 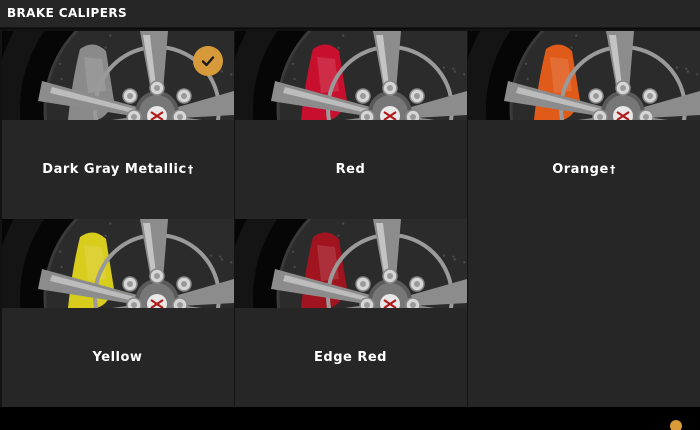 What do you see at coordinates (676, 425) in the screenshot?
I see `status-dot` at bounding box center [676, 425].